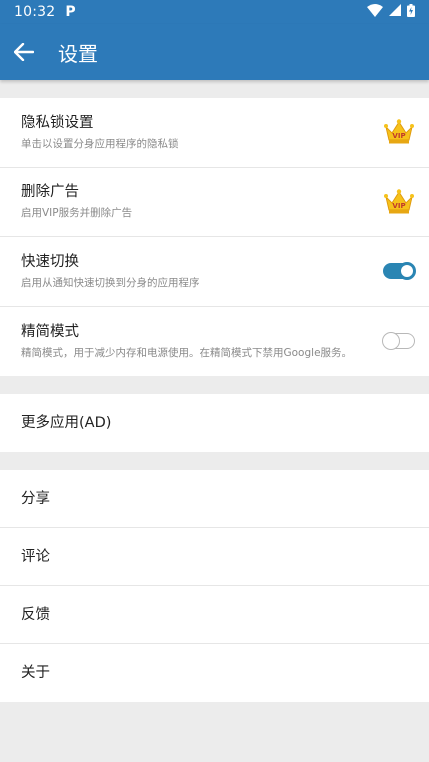 This screenshot has height=762, width=429. Describe the element at coordinates (375, 12) in the screenshot. I see `wifi-icon` at that location.